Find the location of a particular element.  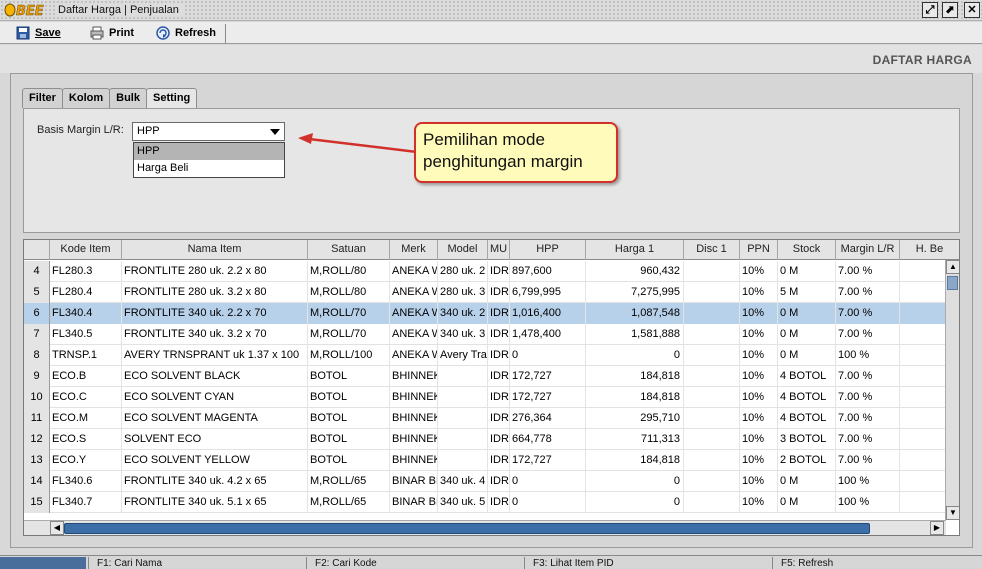

scroll-down-icon: ▼ is located at coordinates (952, 513).